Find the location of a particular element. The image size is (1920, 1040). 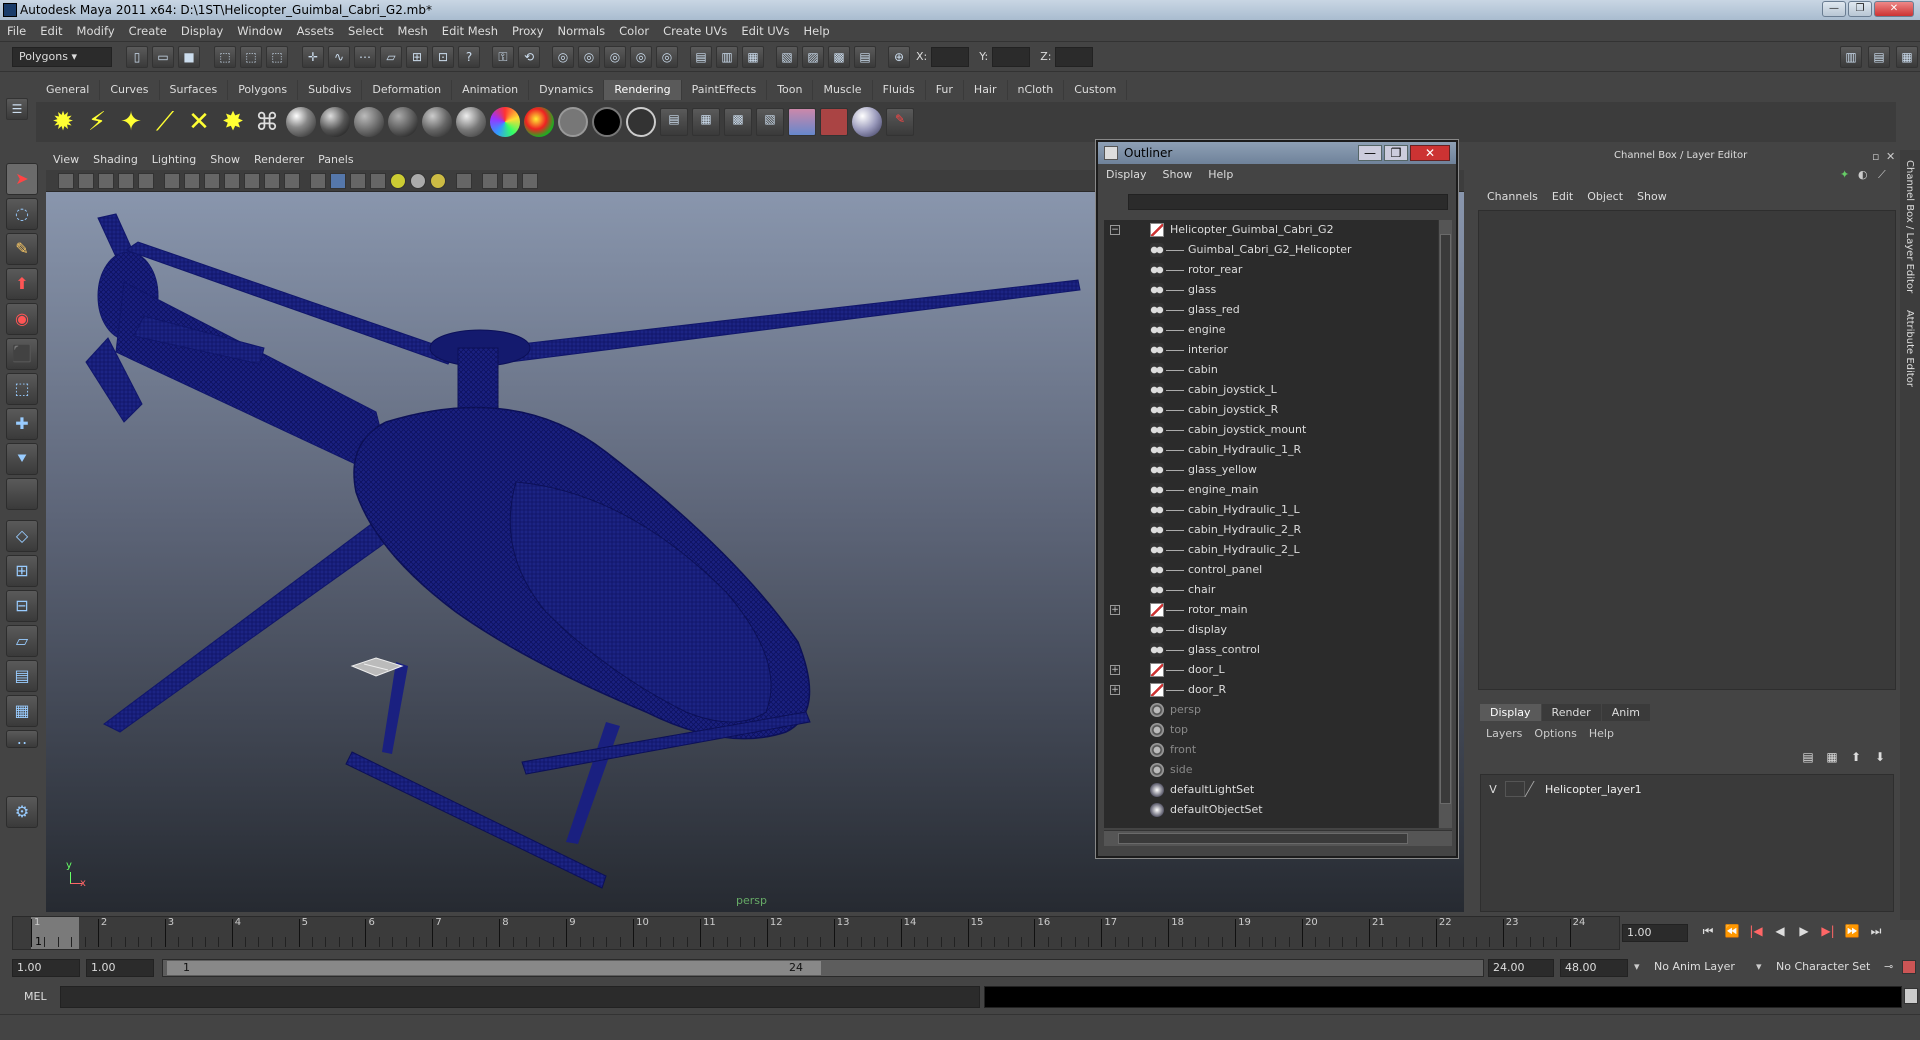

shelf-tab-rendering: Rendering is located at coordinates (643, 90).